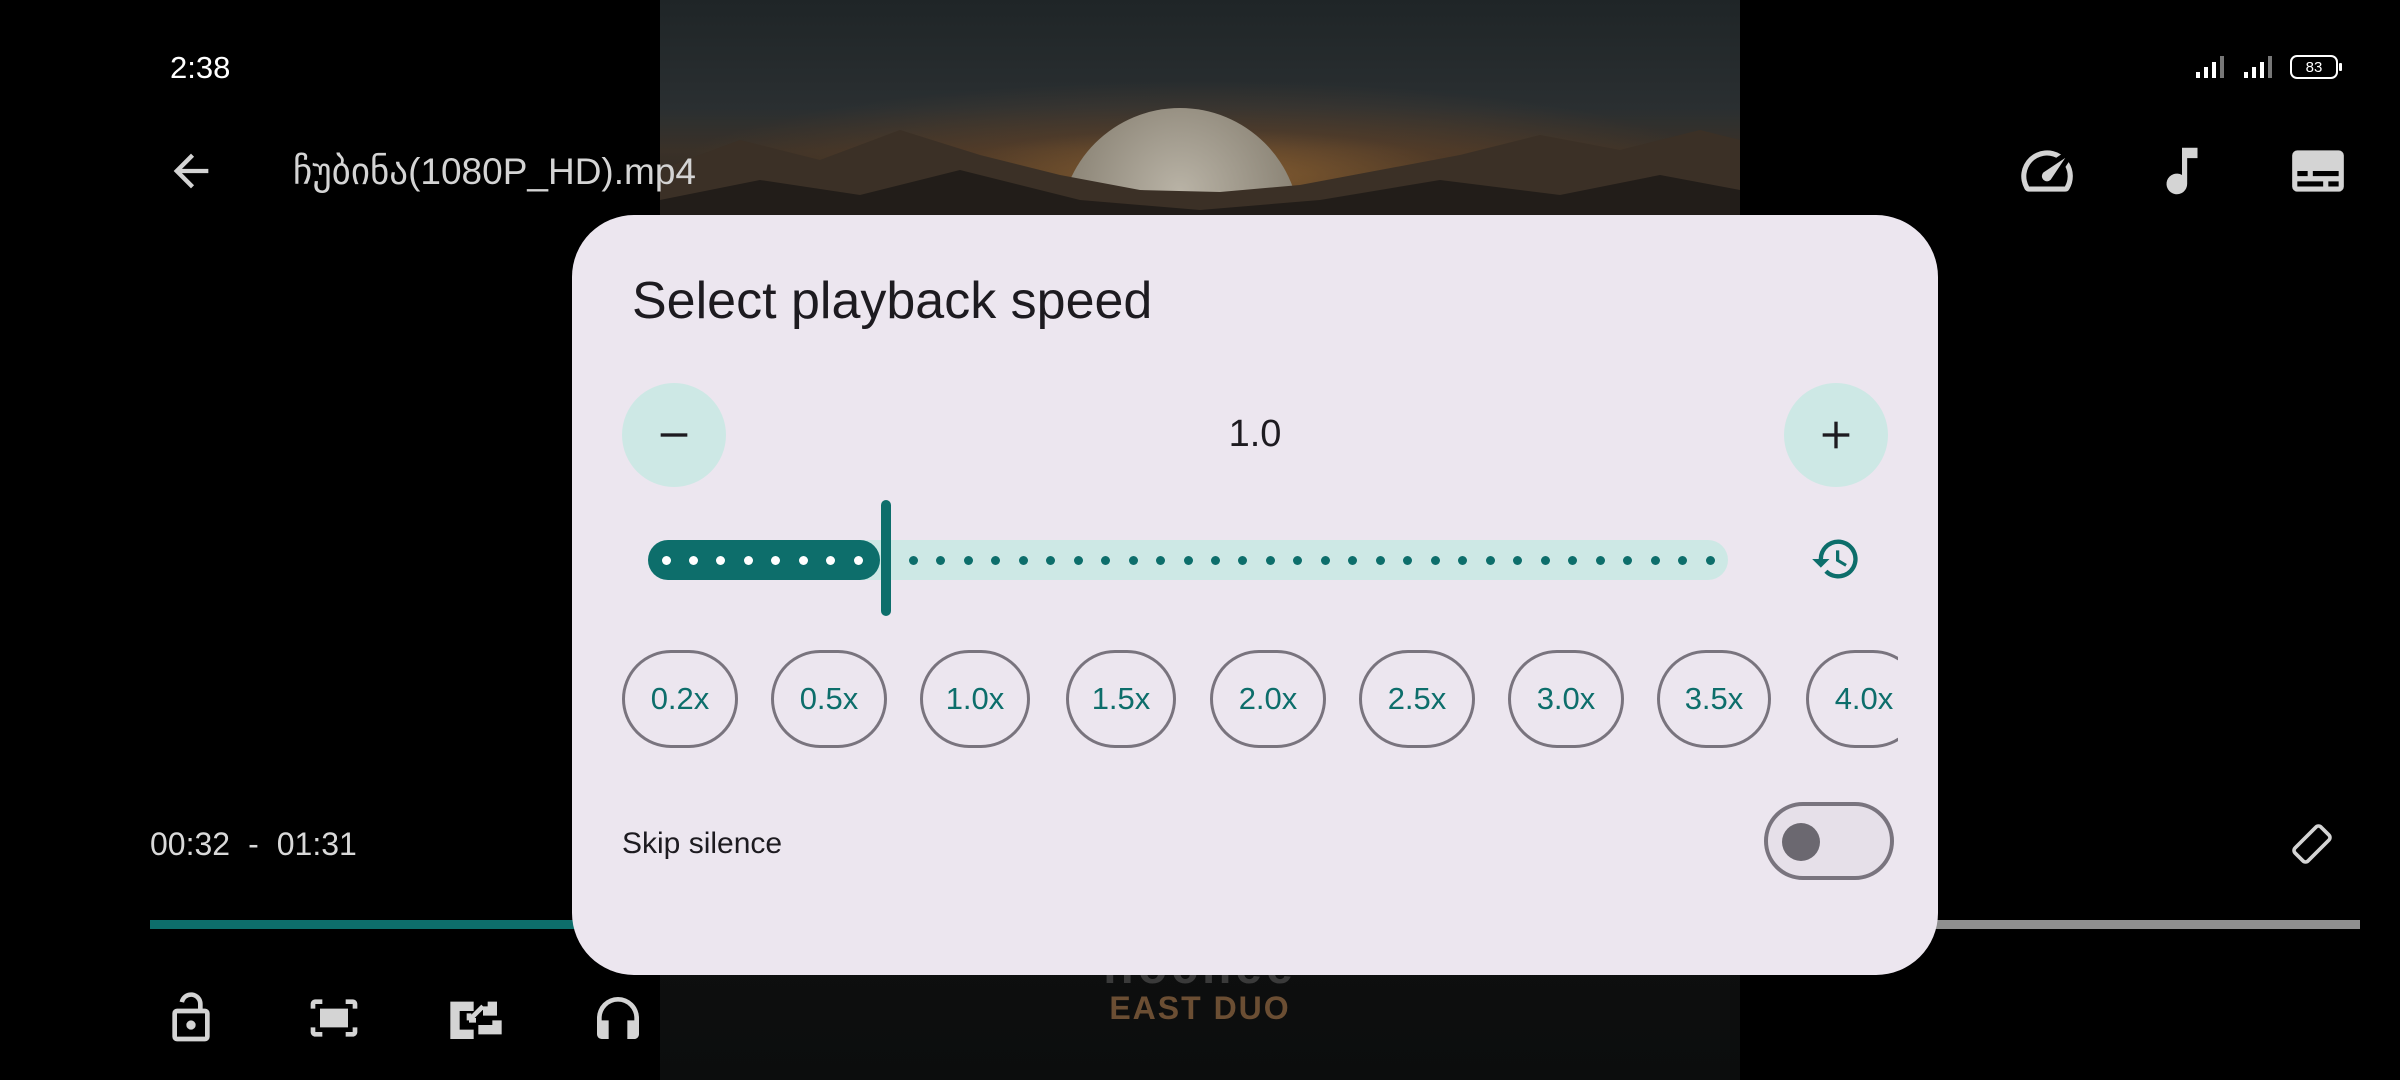 Image resolution: width=2400 pixels, height=1080 pixels. What do you see at coordinates (2312, 844) in the screenshot?
I see `screen-rotation-icon` at bounding box center [2312, 844].